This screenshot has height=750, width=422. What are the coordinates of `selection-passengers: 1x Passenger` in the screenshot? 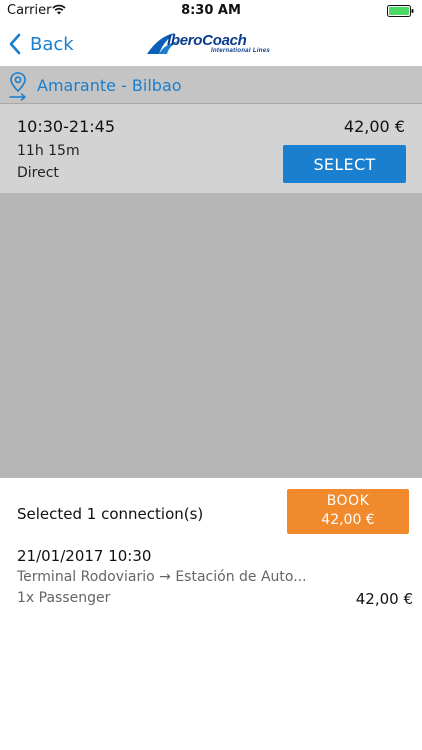 It's located at (64, 598).